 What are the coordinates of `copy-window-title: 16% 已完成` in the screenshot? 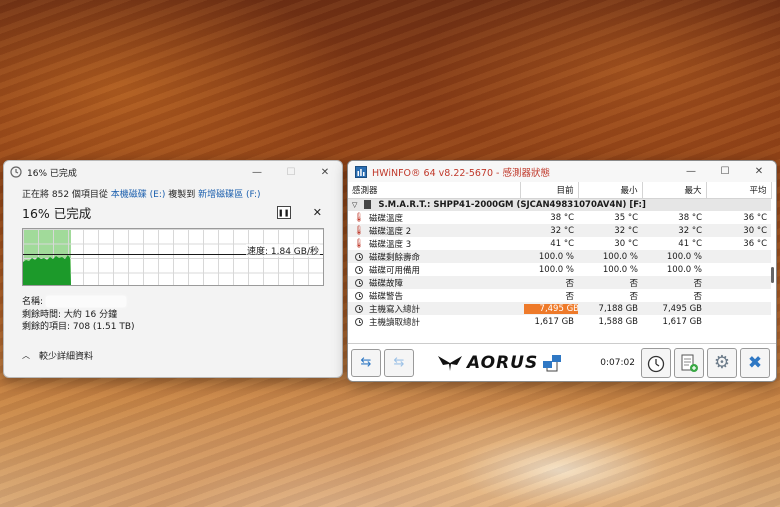 It's located at (52, 173).